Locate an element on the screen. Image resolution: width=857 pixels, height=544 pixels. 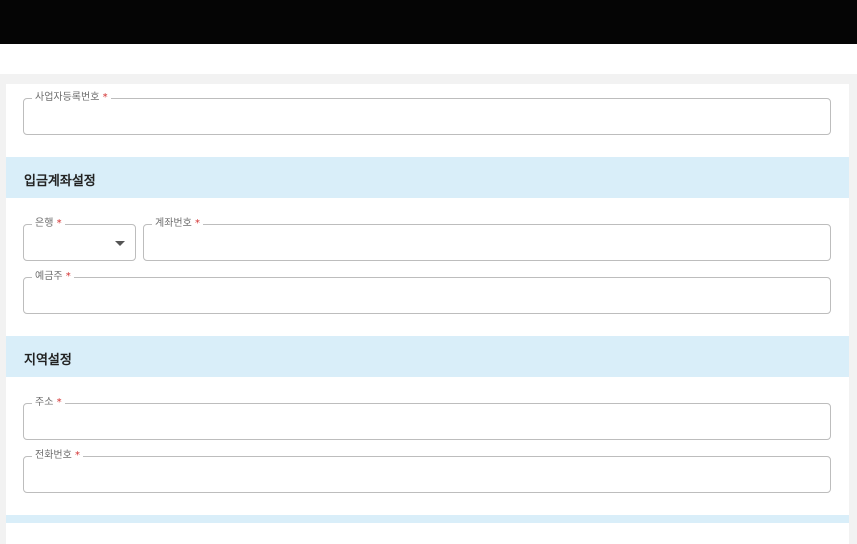
account-holder-label: 예금주 * is located at coordinates (53, 277).